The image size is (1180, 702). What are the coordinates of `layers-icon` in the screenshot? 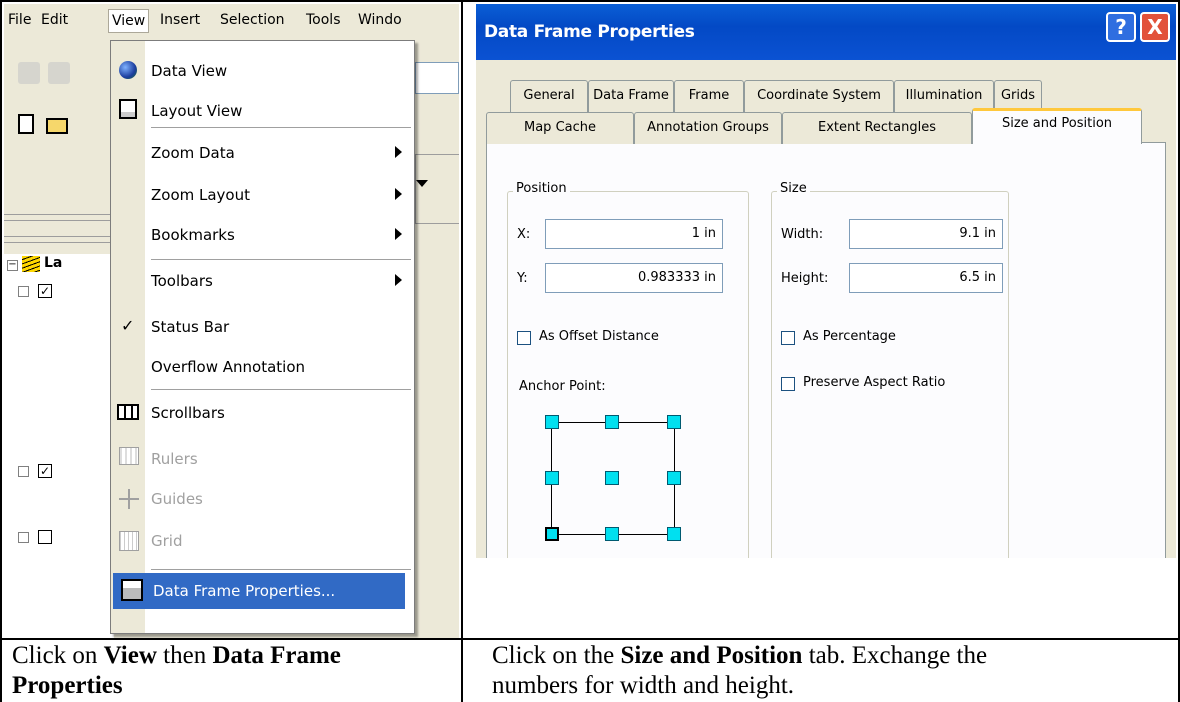 It's located at (31, 264).